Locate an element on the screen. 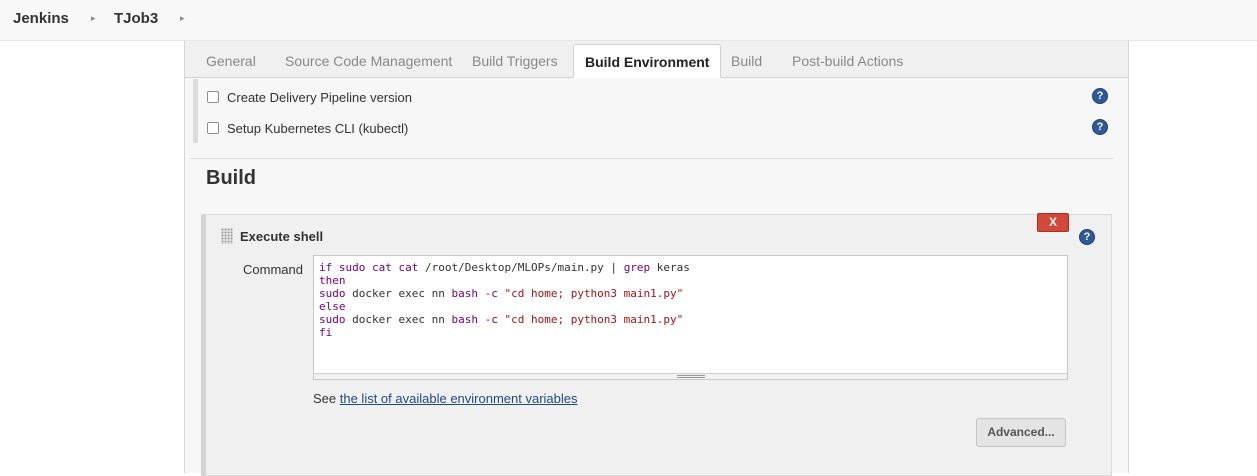  tab-source-code-management: Source Code Management is located at coordinates (368, 61).